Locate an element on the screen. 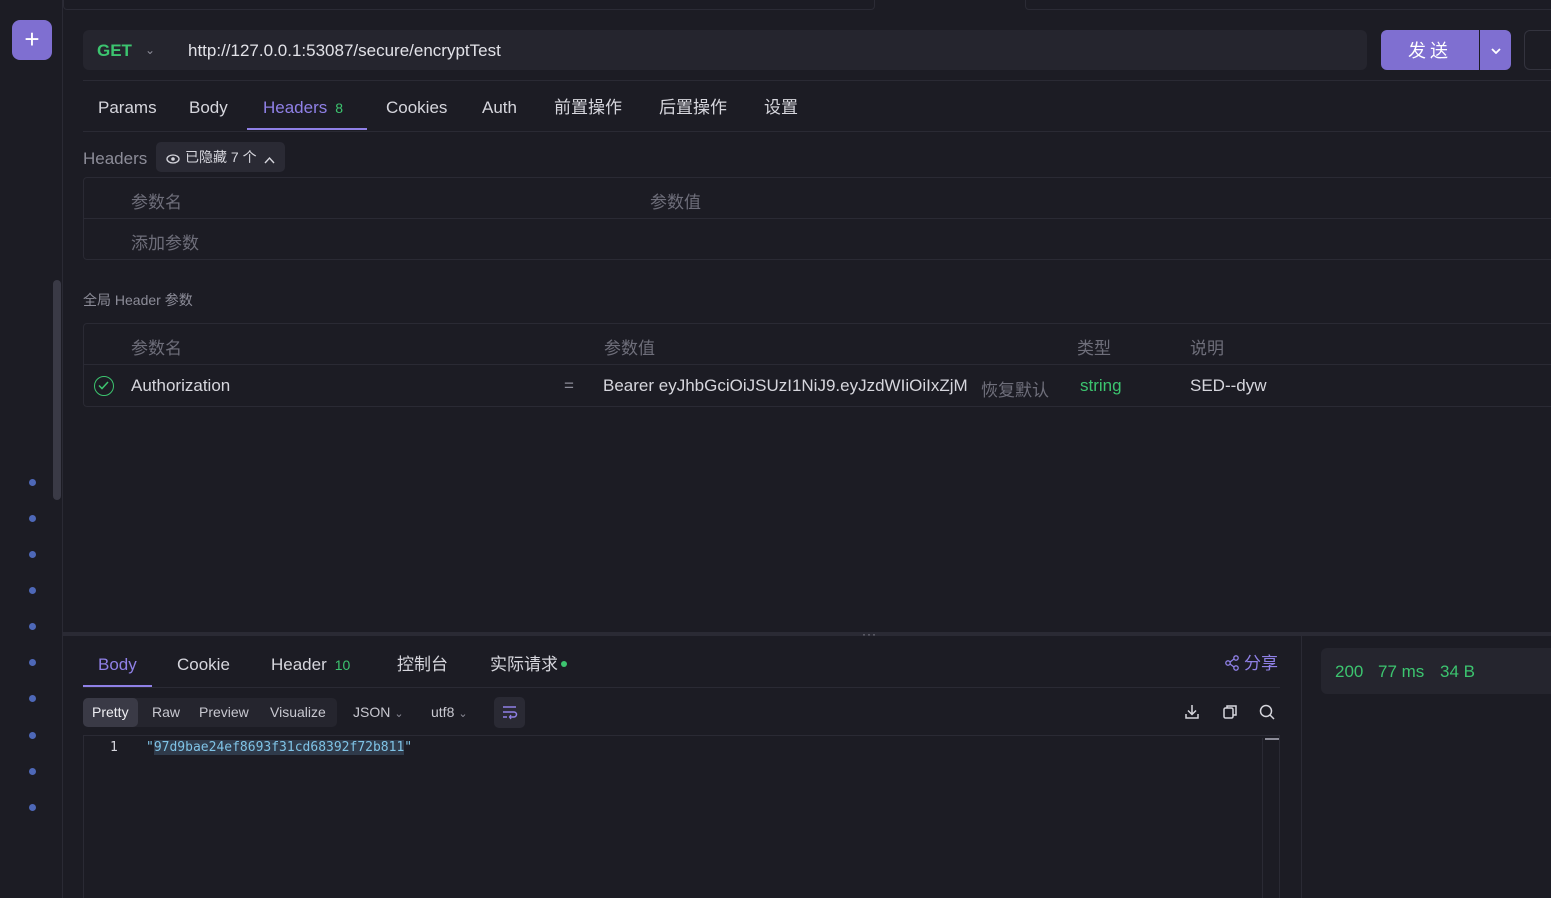 This screenshot has width=1551, height=898. header-type: string is located at coordinates (1101, 386).